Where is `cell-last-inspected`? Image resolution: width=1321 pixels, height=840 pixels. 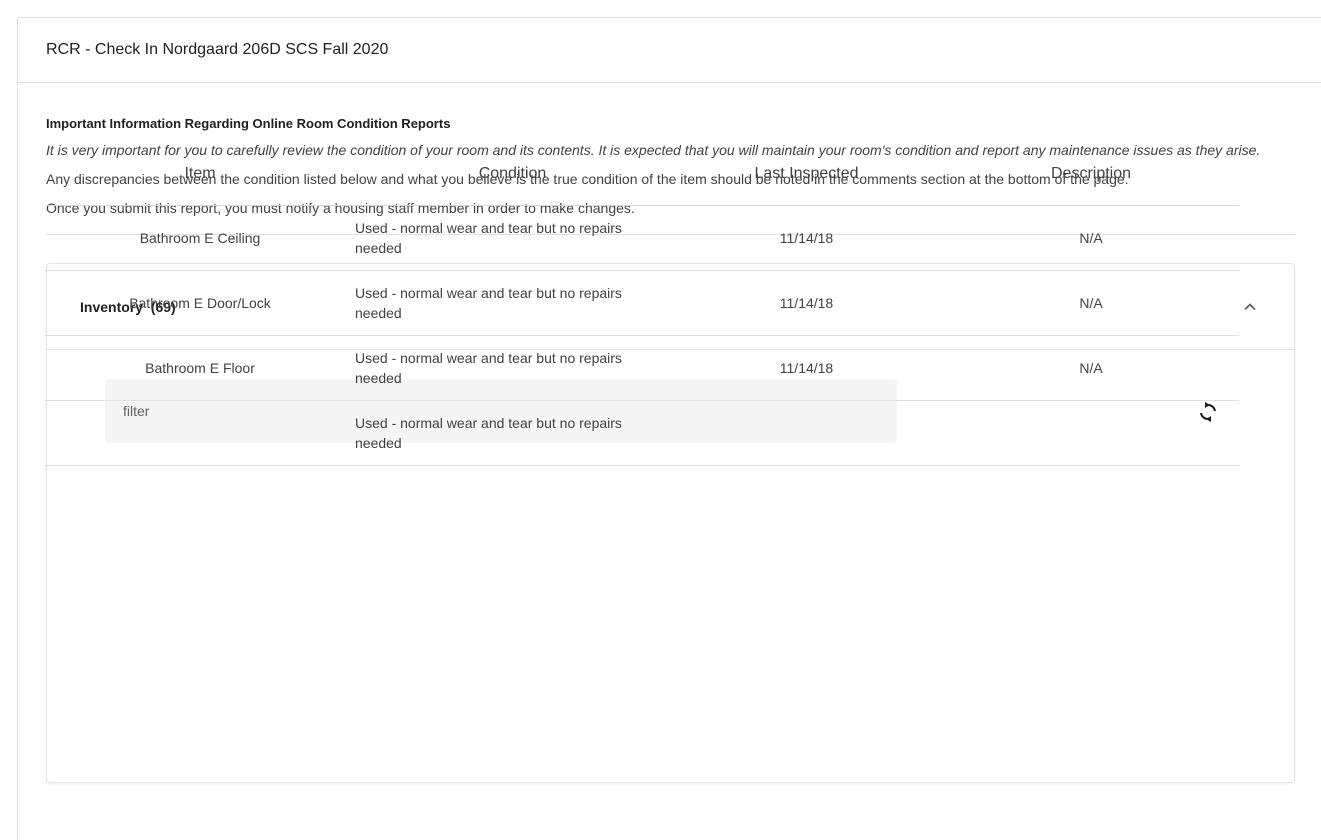 cell-last-inspected is located at coordinates (806, 433).